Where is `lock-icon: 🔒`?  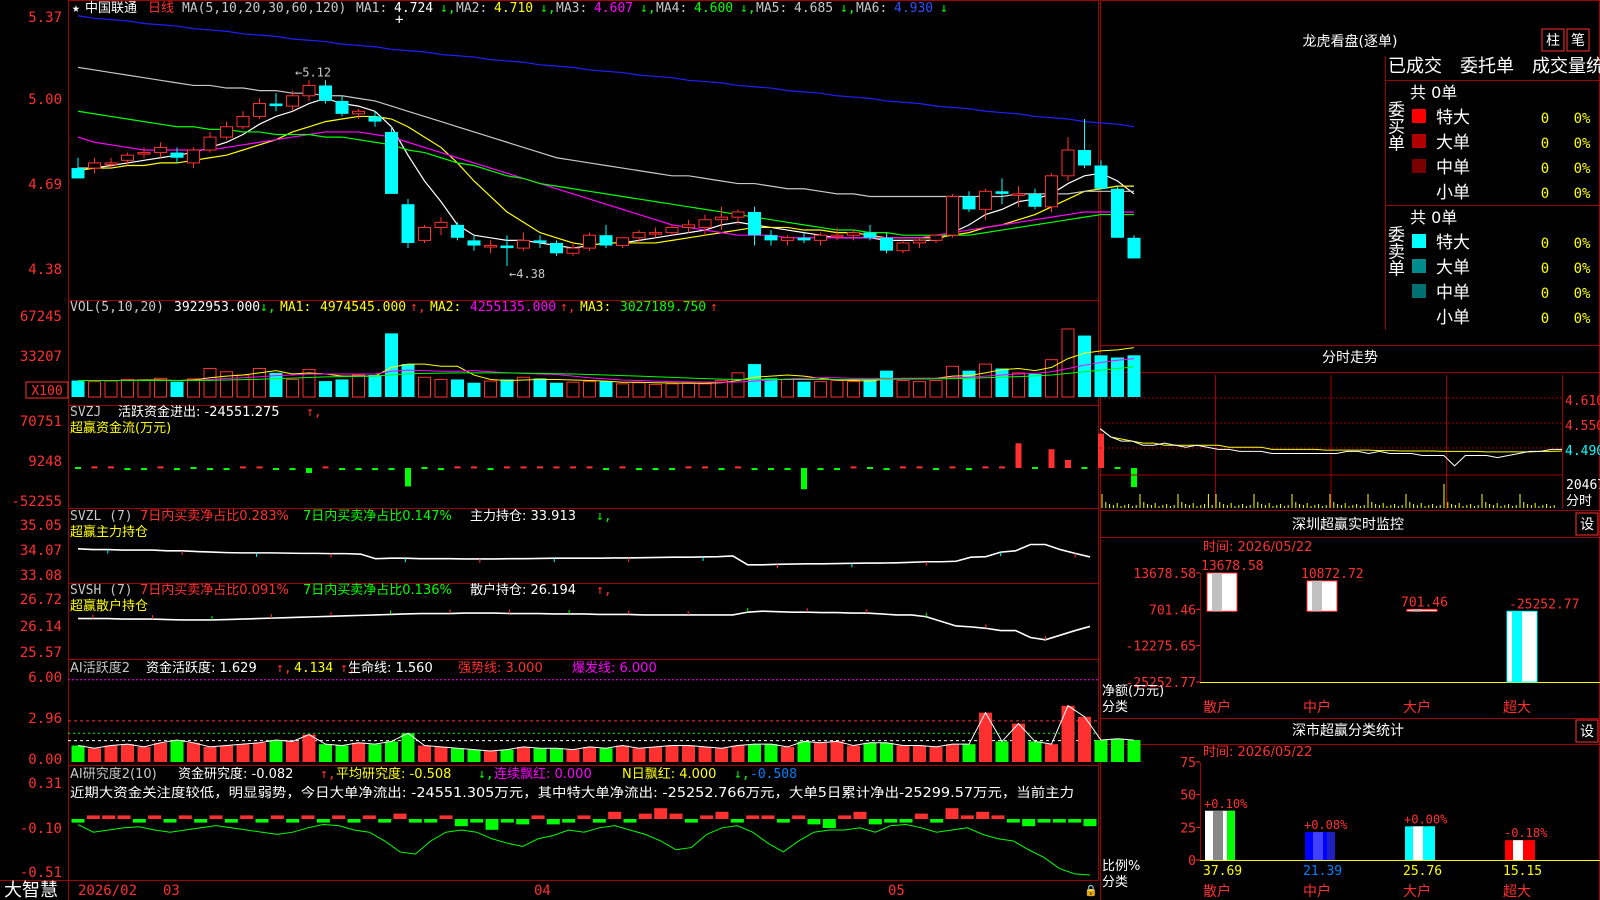 lock-icon: 🔒 is located at coordinates (1091, 890).